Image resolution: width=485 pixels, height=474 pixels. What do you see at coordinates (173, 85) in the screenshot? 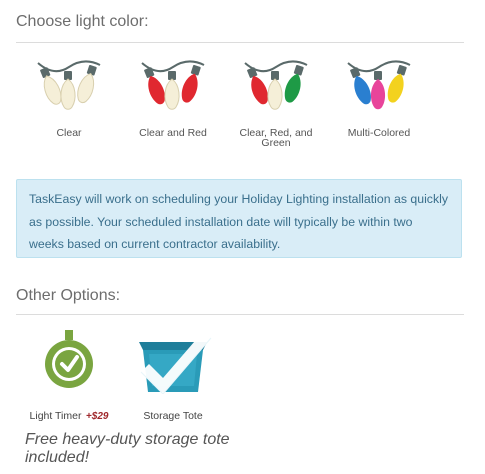
I see `clear-red-lights-icon` at bounding box center [173, 85].